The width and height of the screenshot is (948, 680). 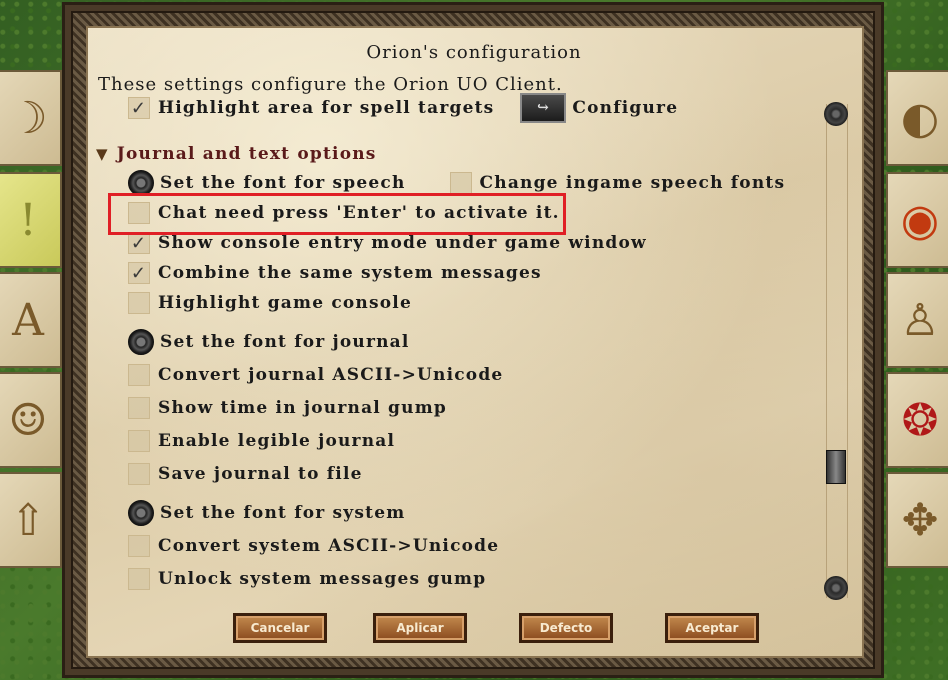 What do you see at coordinates (31, 420) in the screenshot?
I see `face-icon: ☺` at bounding box center [31, 420].